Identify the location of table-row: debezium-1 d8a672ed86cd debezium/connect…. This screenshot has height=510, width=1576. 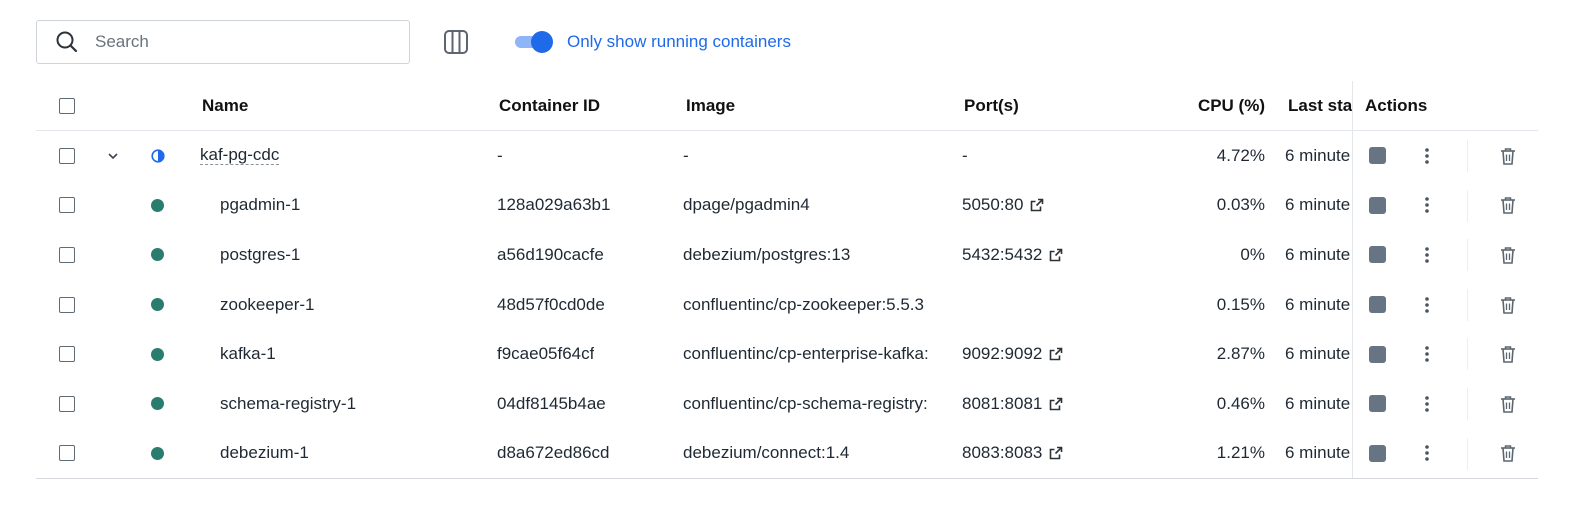
(787, 454).